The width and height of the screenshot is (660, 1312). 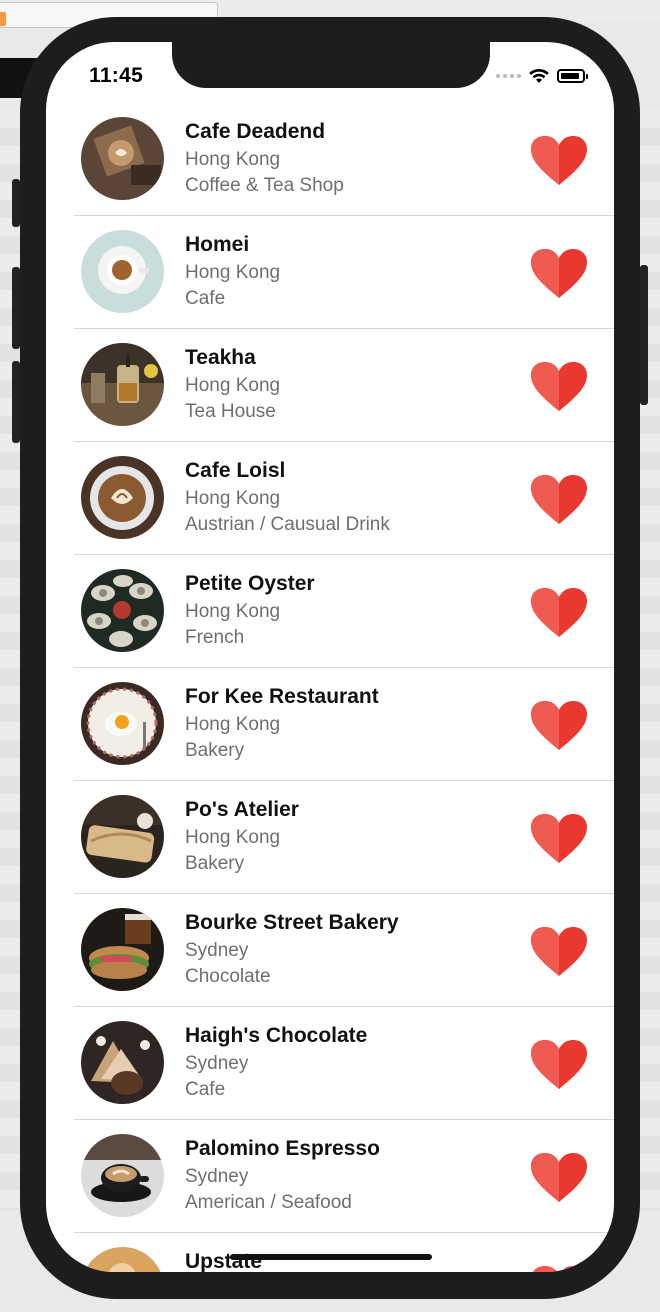 What do you see at coordinates (16, 203) in the screenshot?
I see `mute-switch` at bounding box center [16, 203].